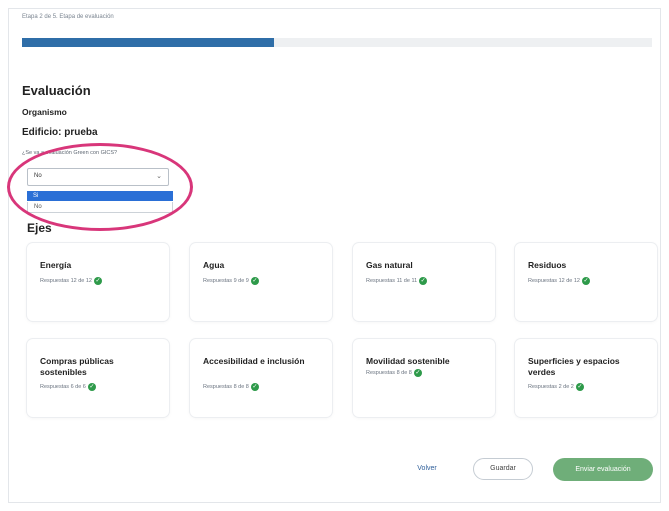 The height and width of the screenshot is (511, 669). Describe the element at coordinates (551, 387) in the screenshot. I see `eje-card-responses-text: Respuestas 2 de 2` at that location.